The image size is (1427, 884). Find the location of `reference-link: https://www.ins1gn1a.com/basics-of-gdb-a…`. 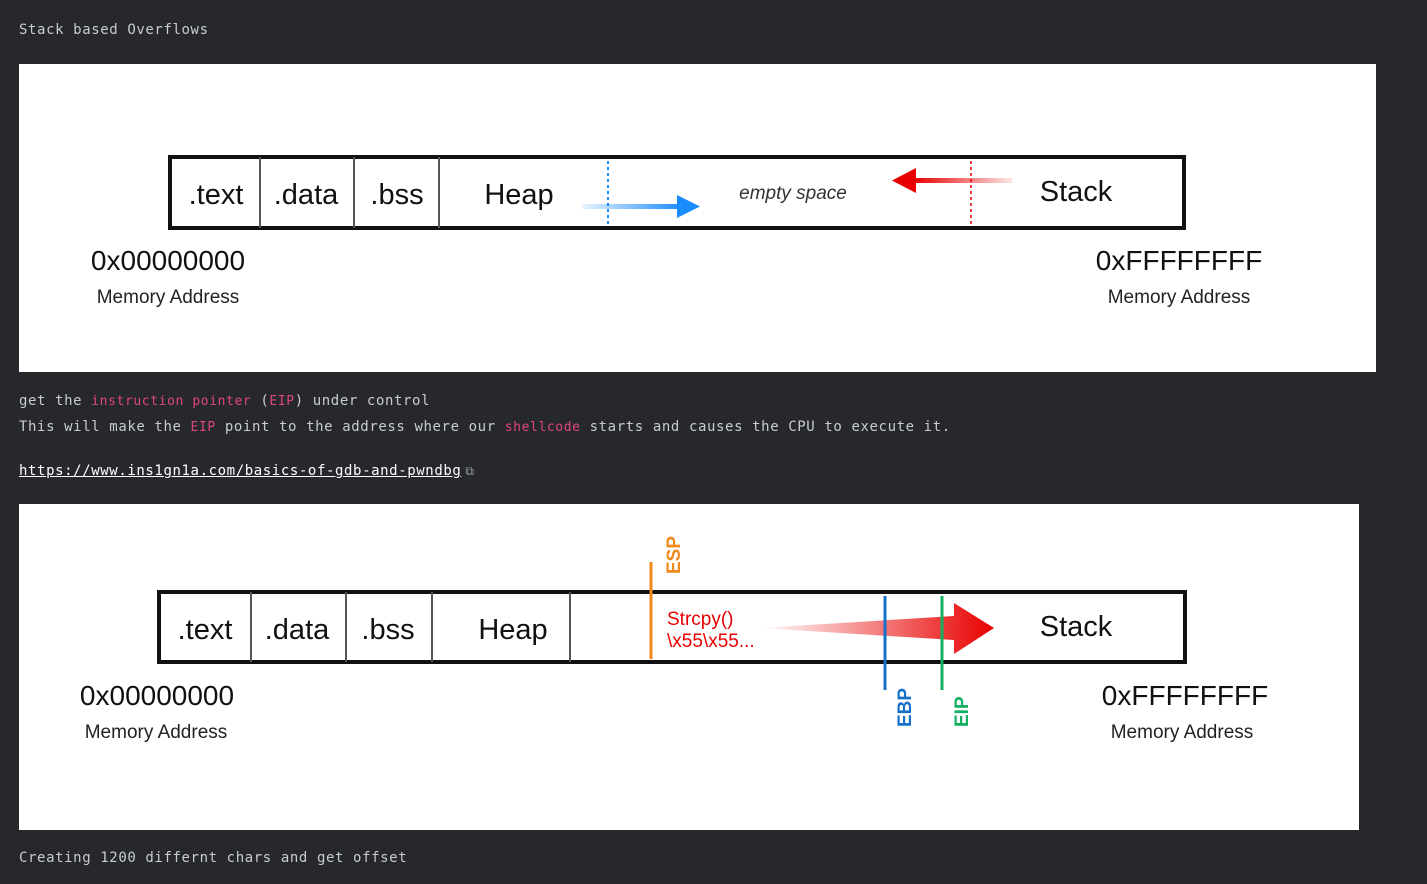

reference-link: https://www.ins1gn1a.com/basics-of-gdb-a… is located at coordinates (240, 471).